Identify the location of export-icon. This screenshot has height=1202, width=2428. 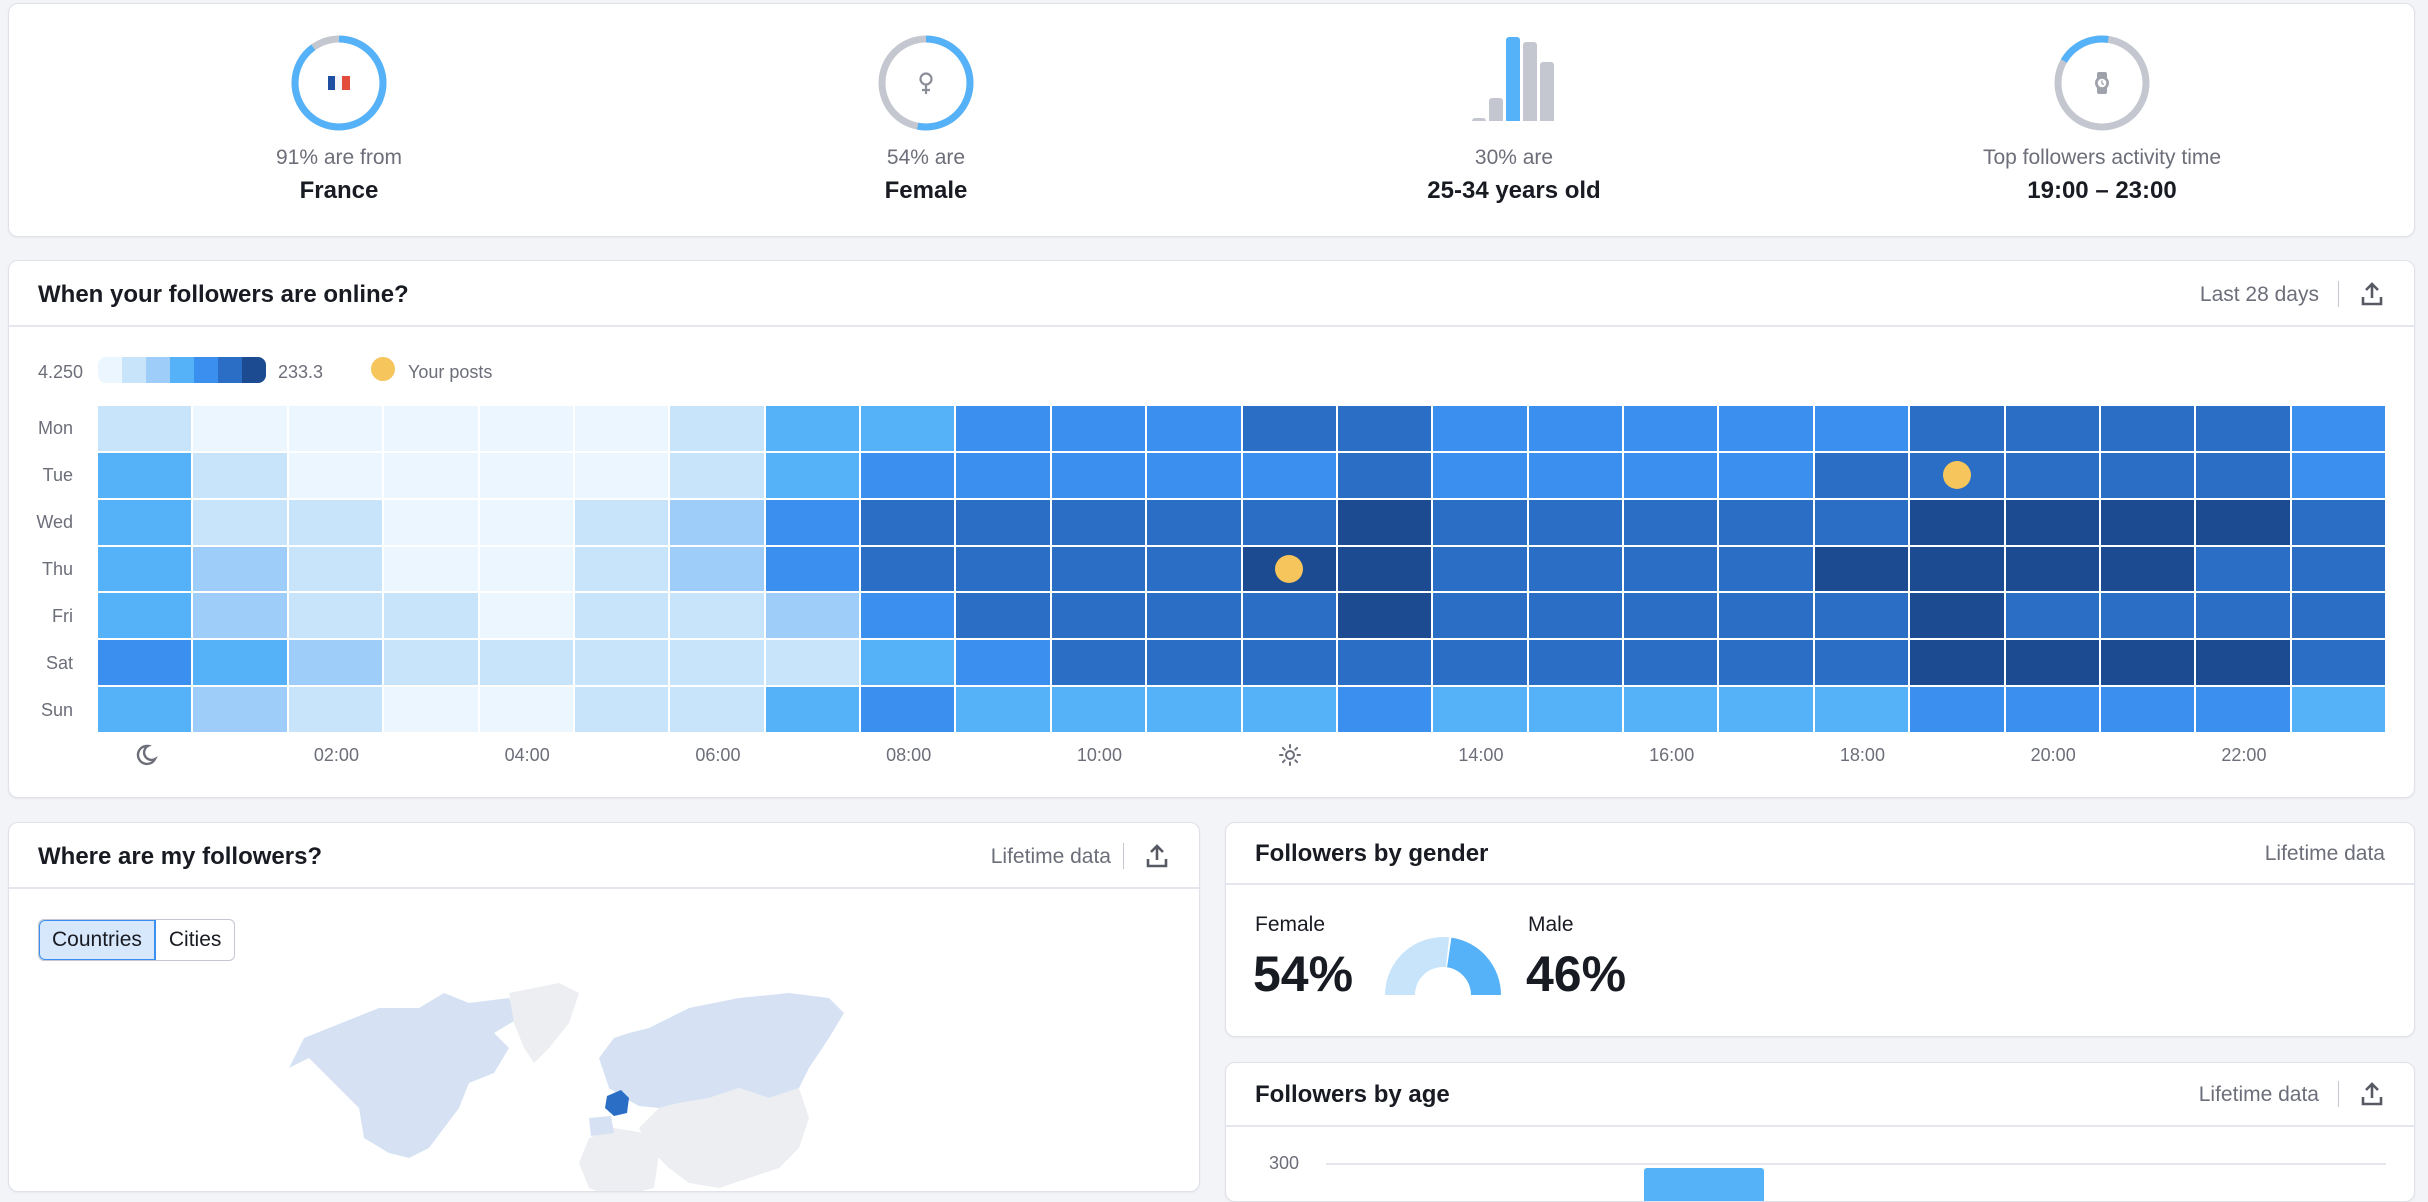
(2372, 1094).